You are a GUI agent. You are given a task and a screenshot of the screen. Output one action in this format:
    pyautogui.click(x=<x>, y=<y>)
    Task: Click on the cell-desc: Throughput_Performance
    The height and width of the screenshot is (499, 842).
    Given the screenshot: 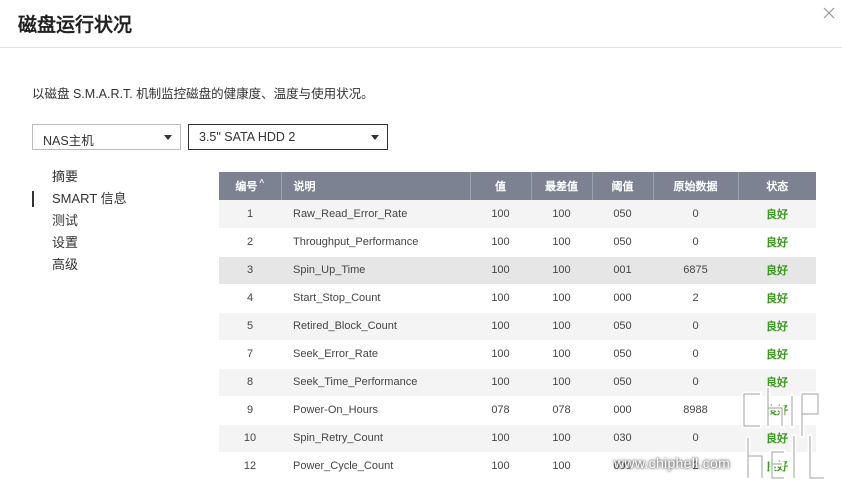 What is the action you would take?
    pyautogui.click(x=375, y=242)
    